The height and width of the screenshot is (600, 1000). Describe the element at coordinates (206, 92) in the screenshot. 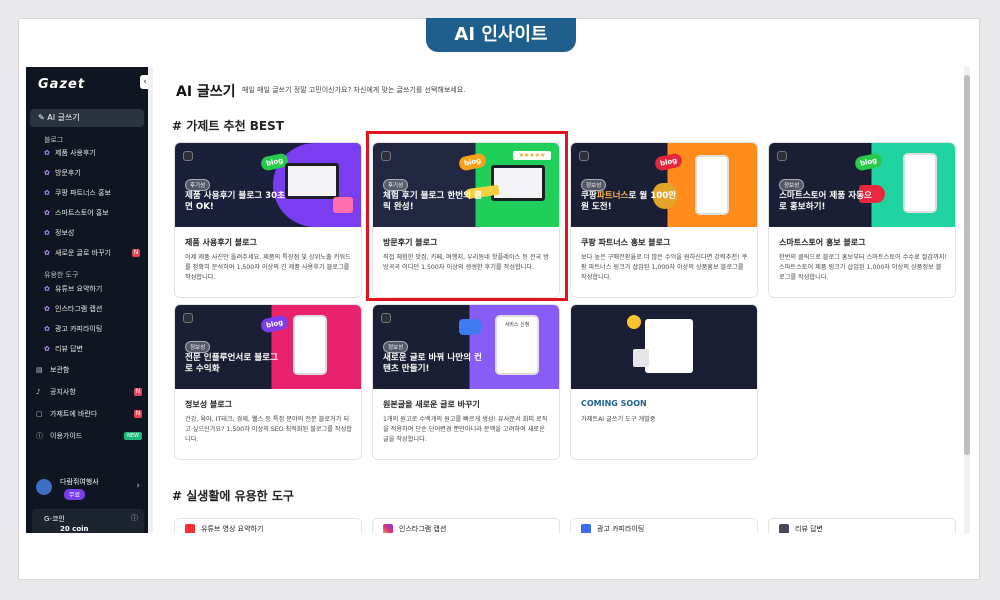

I see `page-title: AI 글쓰기` at that location.